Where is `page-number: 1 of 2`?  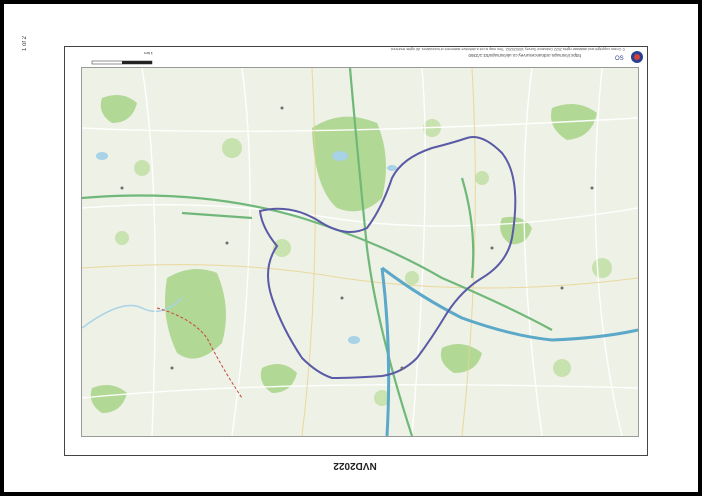
page-number: 1 of 2 is located at coordinates (25, 44).